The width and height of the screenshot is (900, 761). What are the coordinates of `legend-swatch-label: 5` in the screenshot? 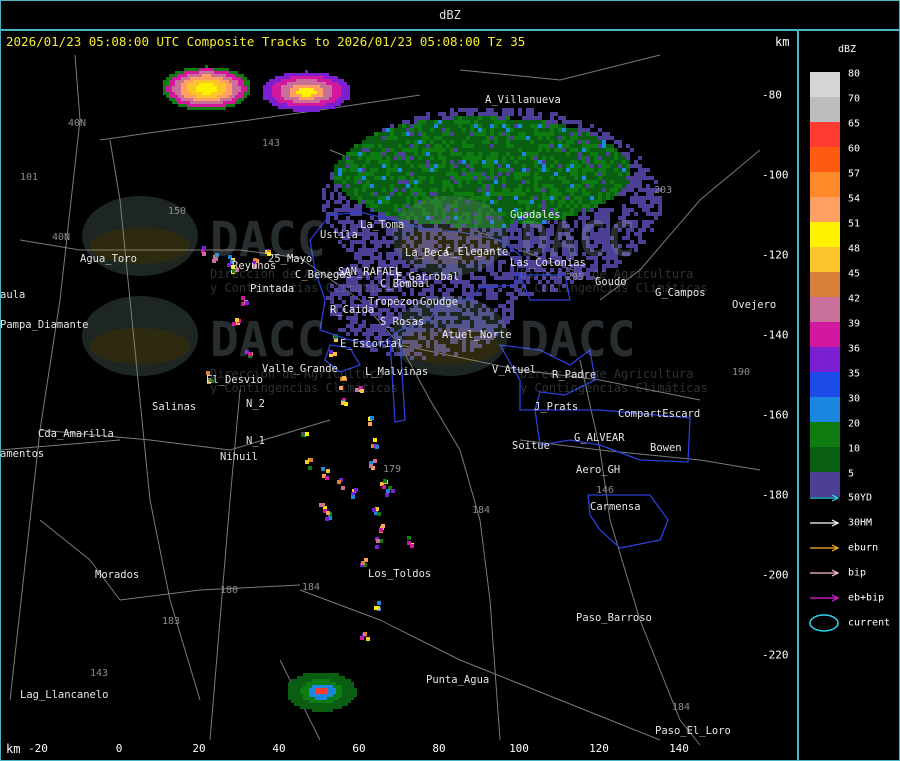 It's located at (851, 474).